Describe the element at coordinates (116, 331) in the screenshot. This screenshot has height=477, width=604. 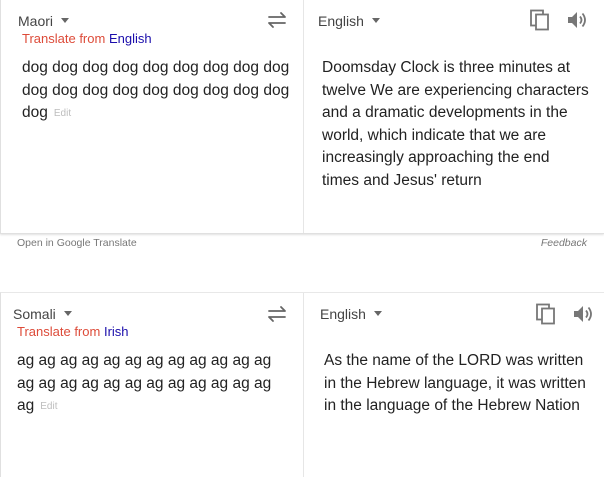
I see `translate-from-language-link: Irish` at that location.